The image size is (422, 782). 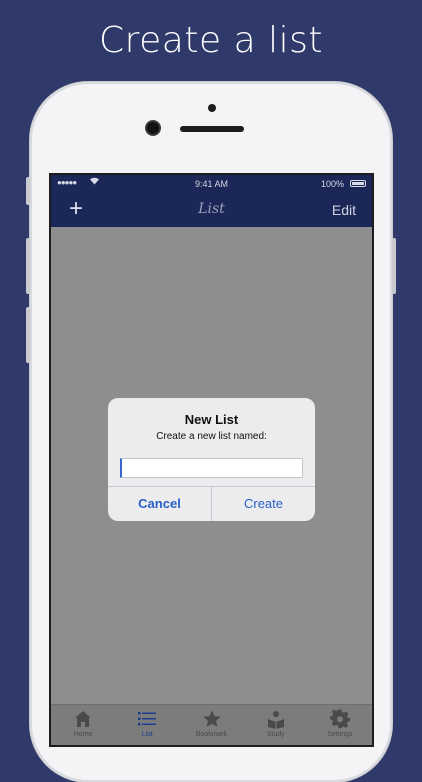 What do you see at coordinates (275, 734) in the screenshot?
I see `tab-label: Study` at bounding box center [275, 734].